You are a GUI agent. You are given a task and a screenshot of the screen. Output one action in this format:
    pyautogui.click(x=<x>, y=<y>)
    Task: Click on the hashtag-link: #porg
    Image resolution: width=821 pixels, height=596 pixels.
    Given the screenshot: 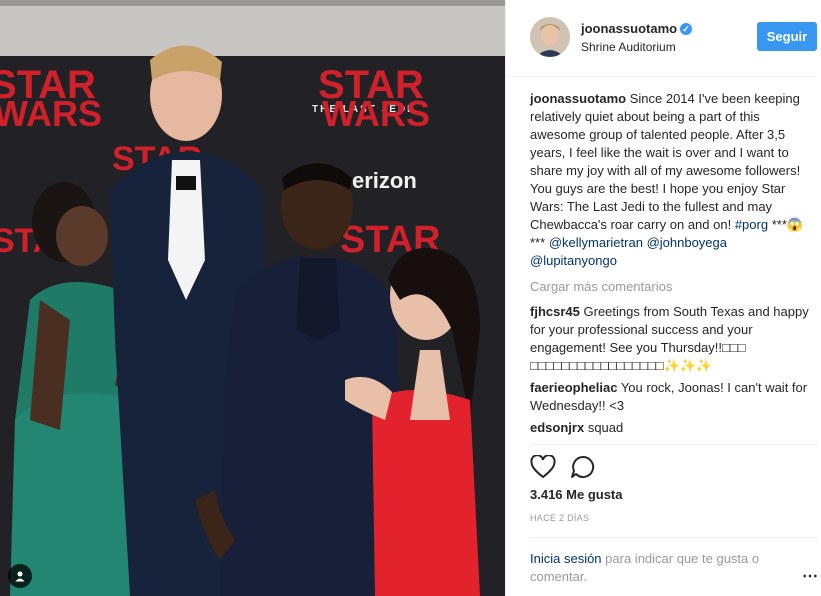 What is the action you would take?
    pyautogui.click(x=751, y=224)
    